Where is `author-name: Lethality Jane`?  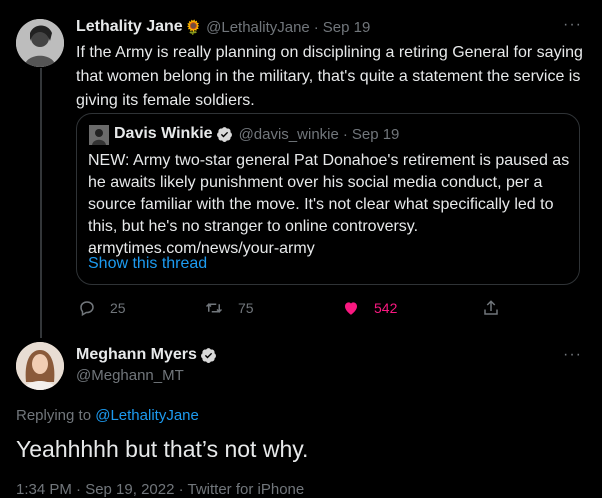
author-name: Lethality Jane is located at coordinates (129, 27).